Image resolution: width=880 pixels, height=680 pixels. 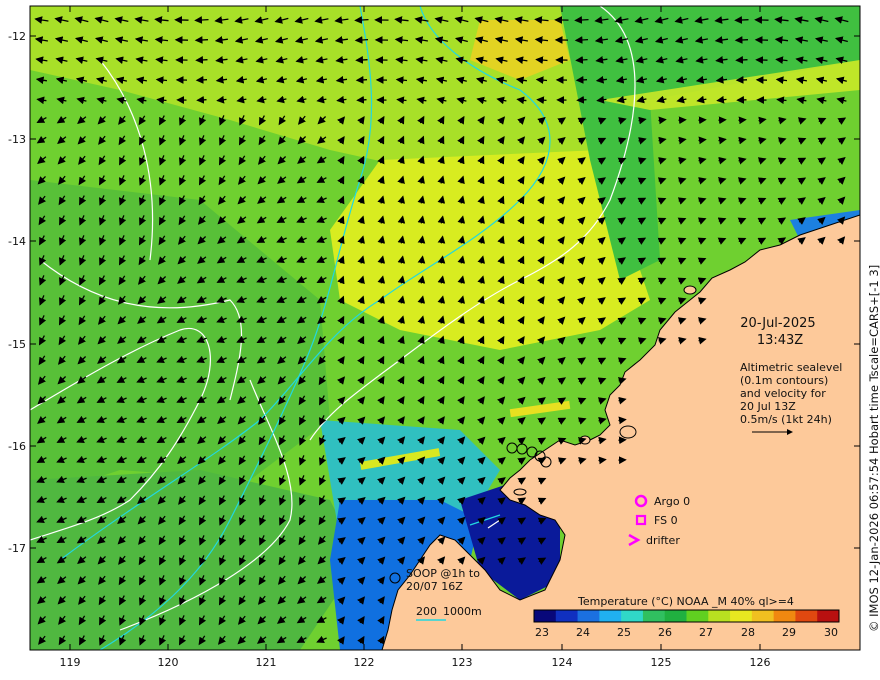 I want to click on cbar-tick-26: 26, so click(x=665, y=632).